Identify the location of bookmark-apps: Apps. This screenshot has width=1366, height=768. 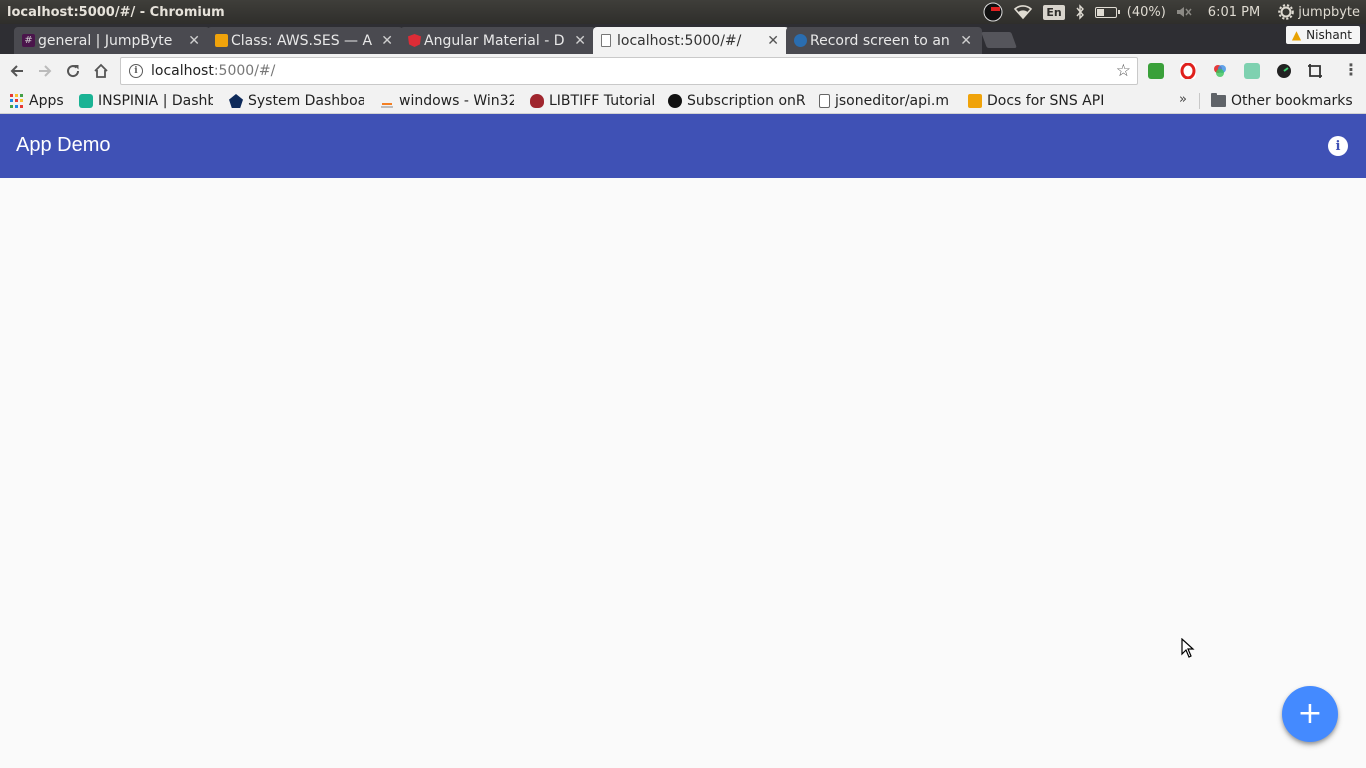
(37, 101).